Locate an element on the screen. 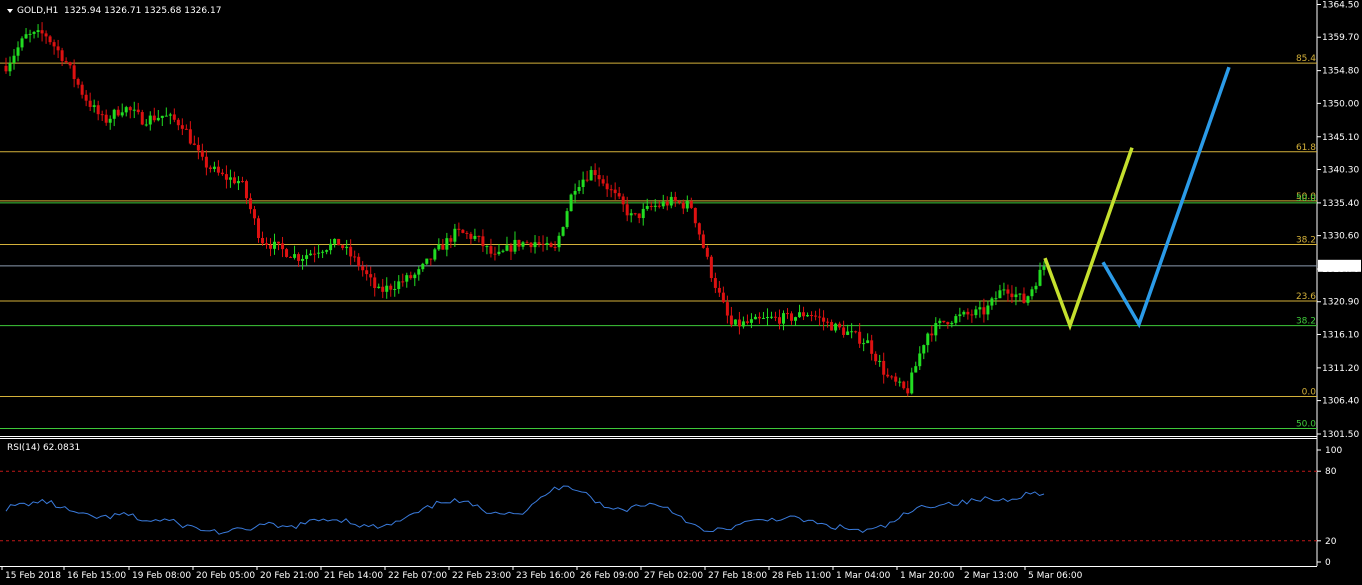 The height and width of the screenshot is (585, 1362). time-tick-label: 23 Feb 16:00 is located at coordinates (545, 576).